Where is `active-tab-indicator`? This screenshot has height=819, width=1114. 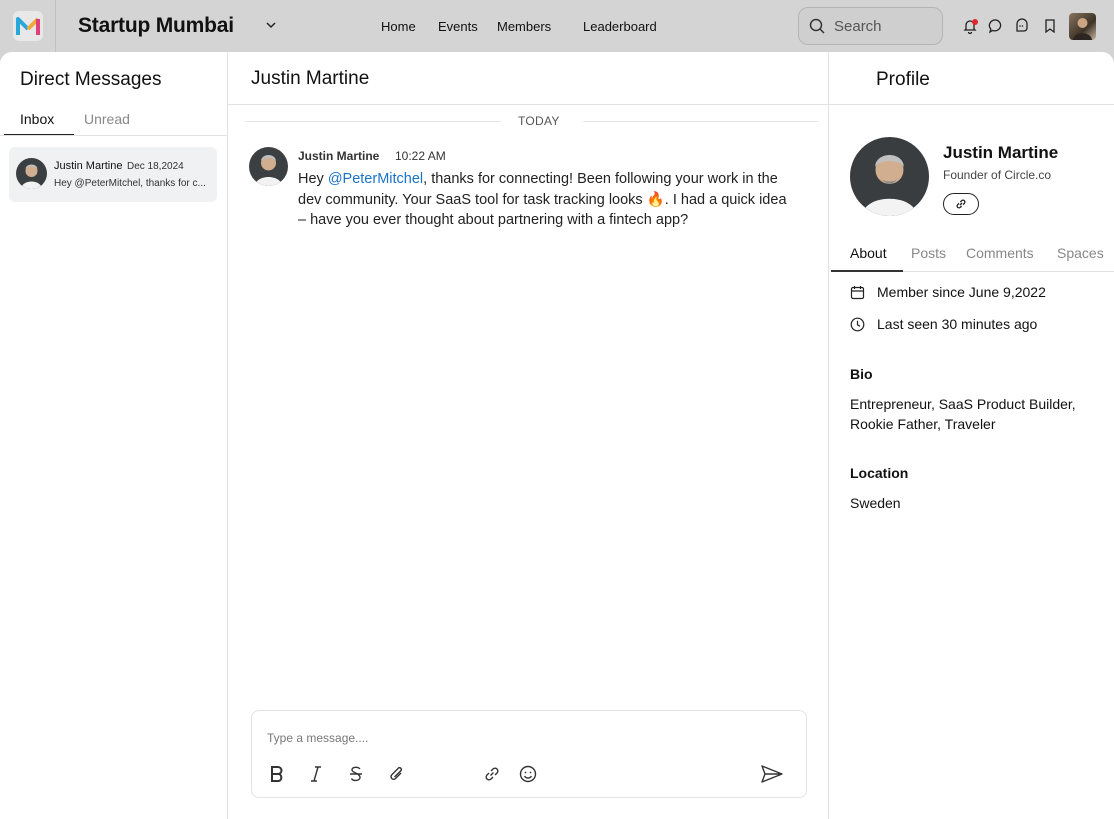 active-tab-indicator is located at coordinates (39, 134).